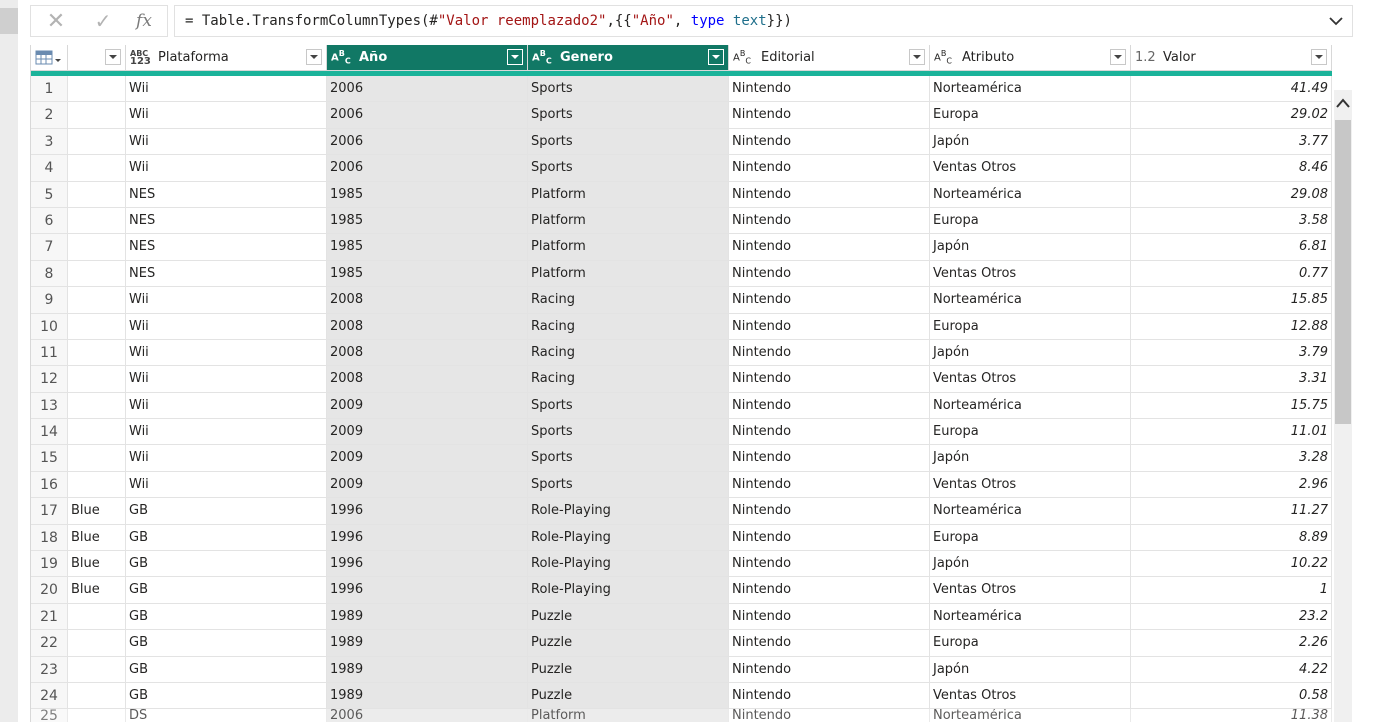 Image resolution: width=1377 pixels, height=722 pixels. I want to click on table-cell: Role-Playing, so click(628, 590).